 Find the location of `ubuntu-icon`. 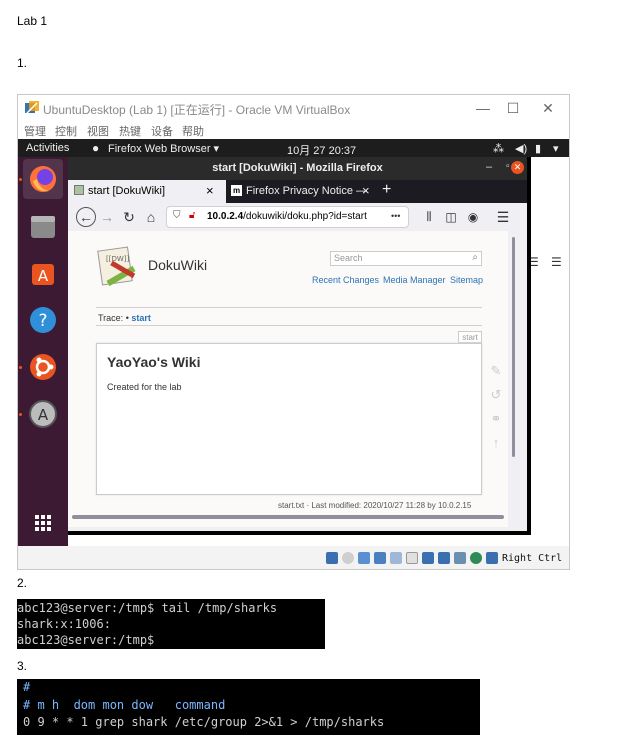

ubuntu-icon is located at coordinates (43, 367).